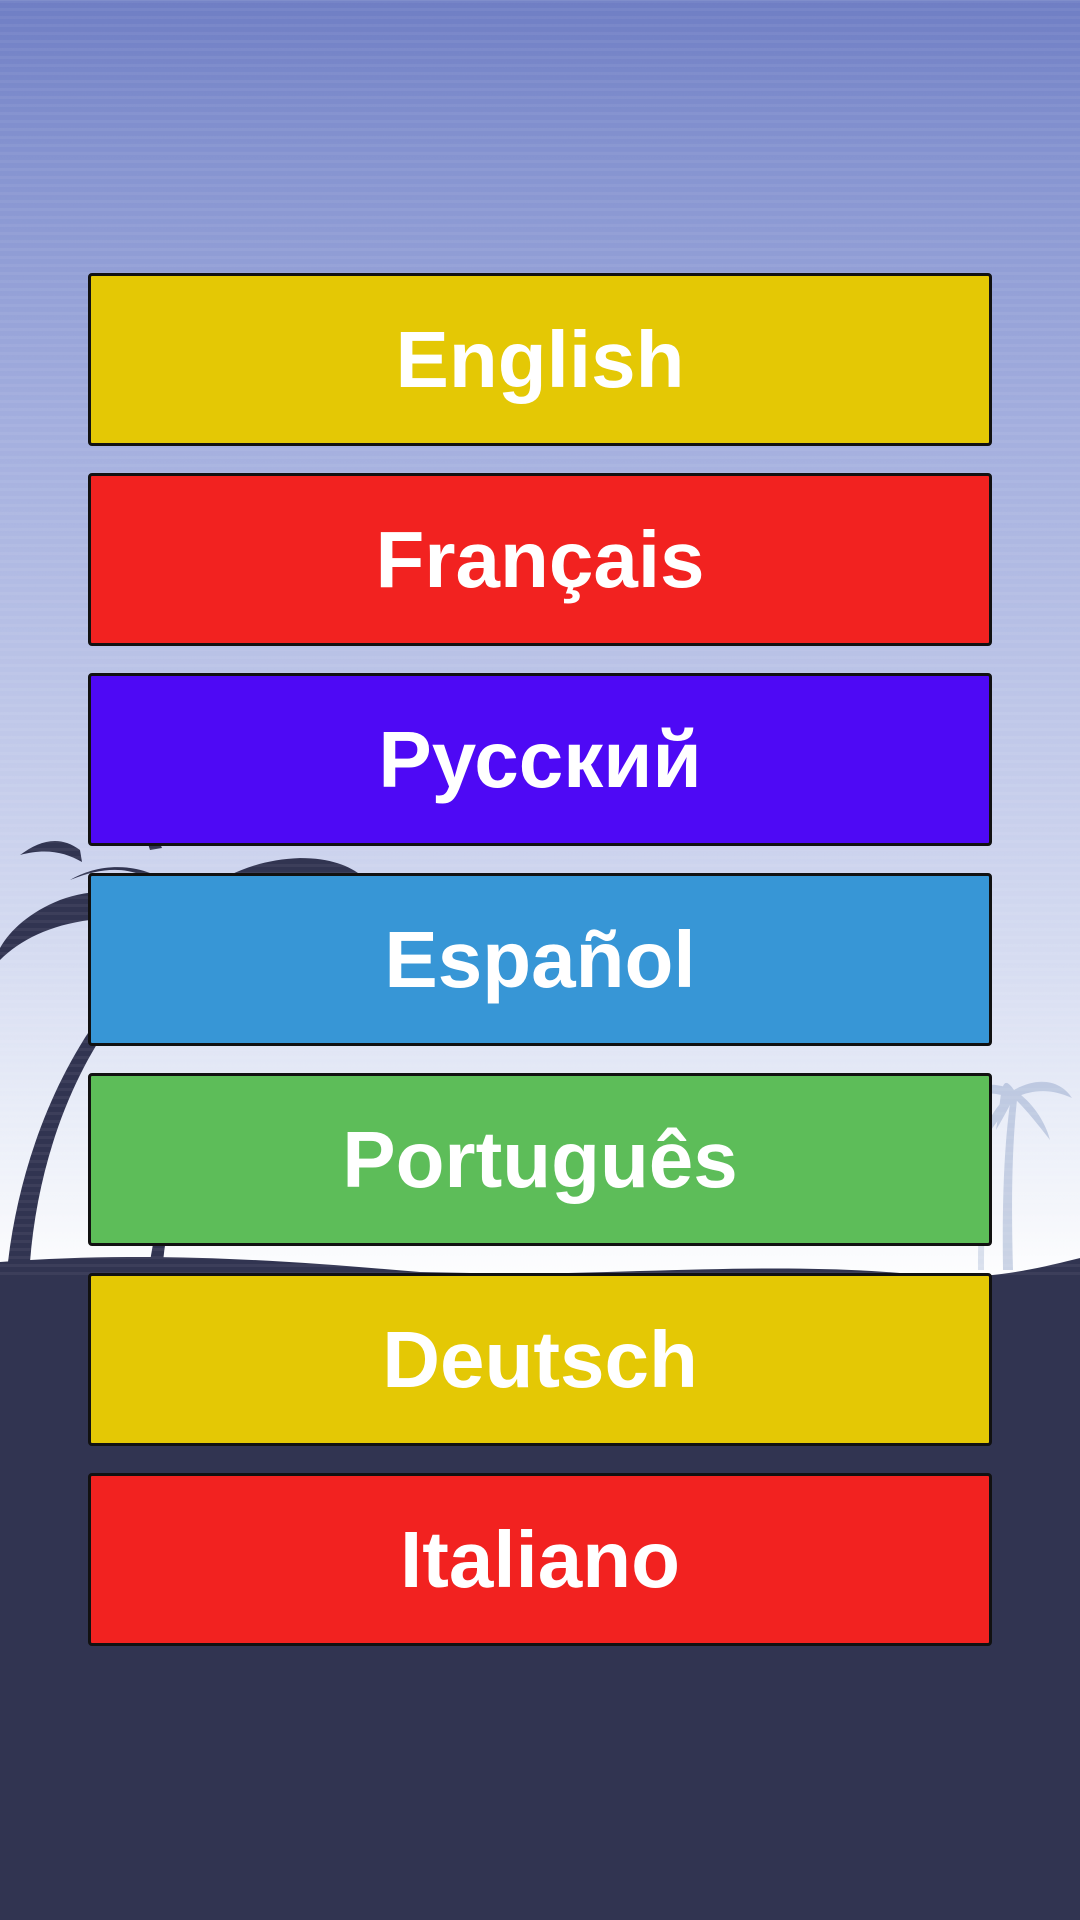  I want to click on language-button-russian: Русский, so click(540, 759).